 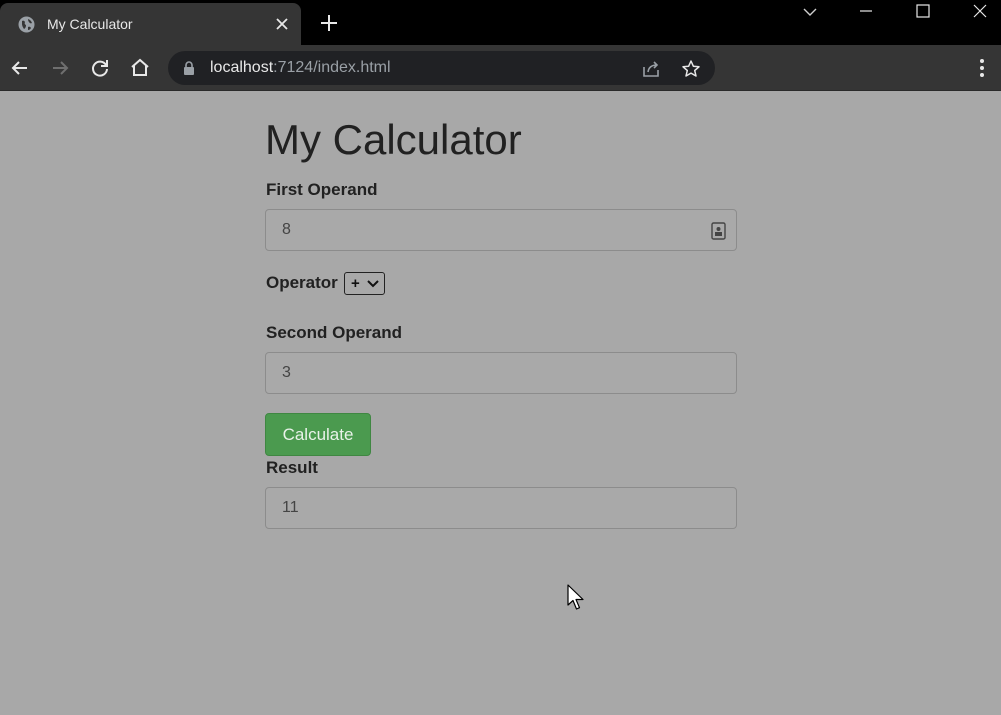 I want to click on share-icon, so click(x=651, y=69).